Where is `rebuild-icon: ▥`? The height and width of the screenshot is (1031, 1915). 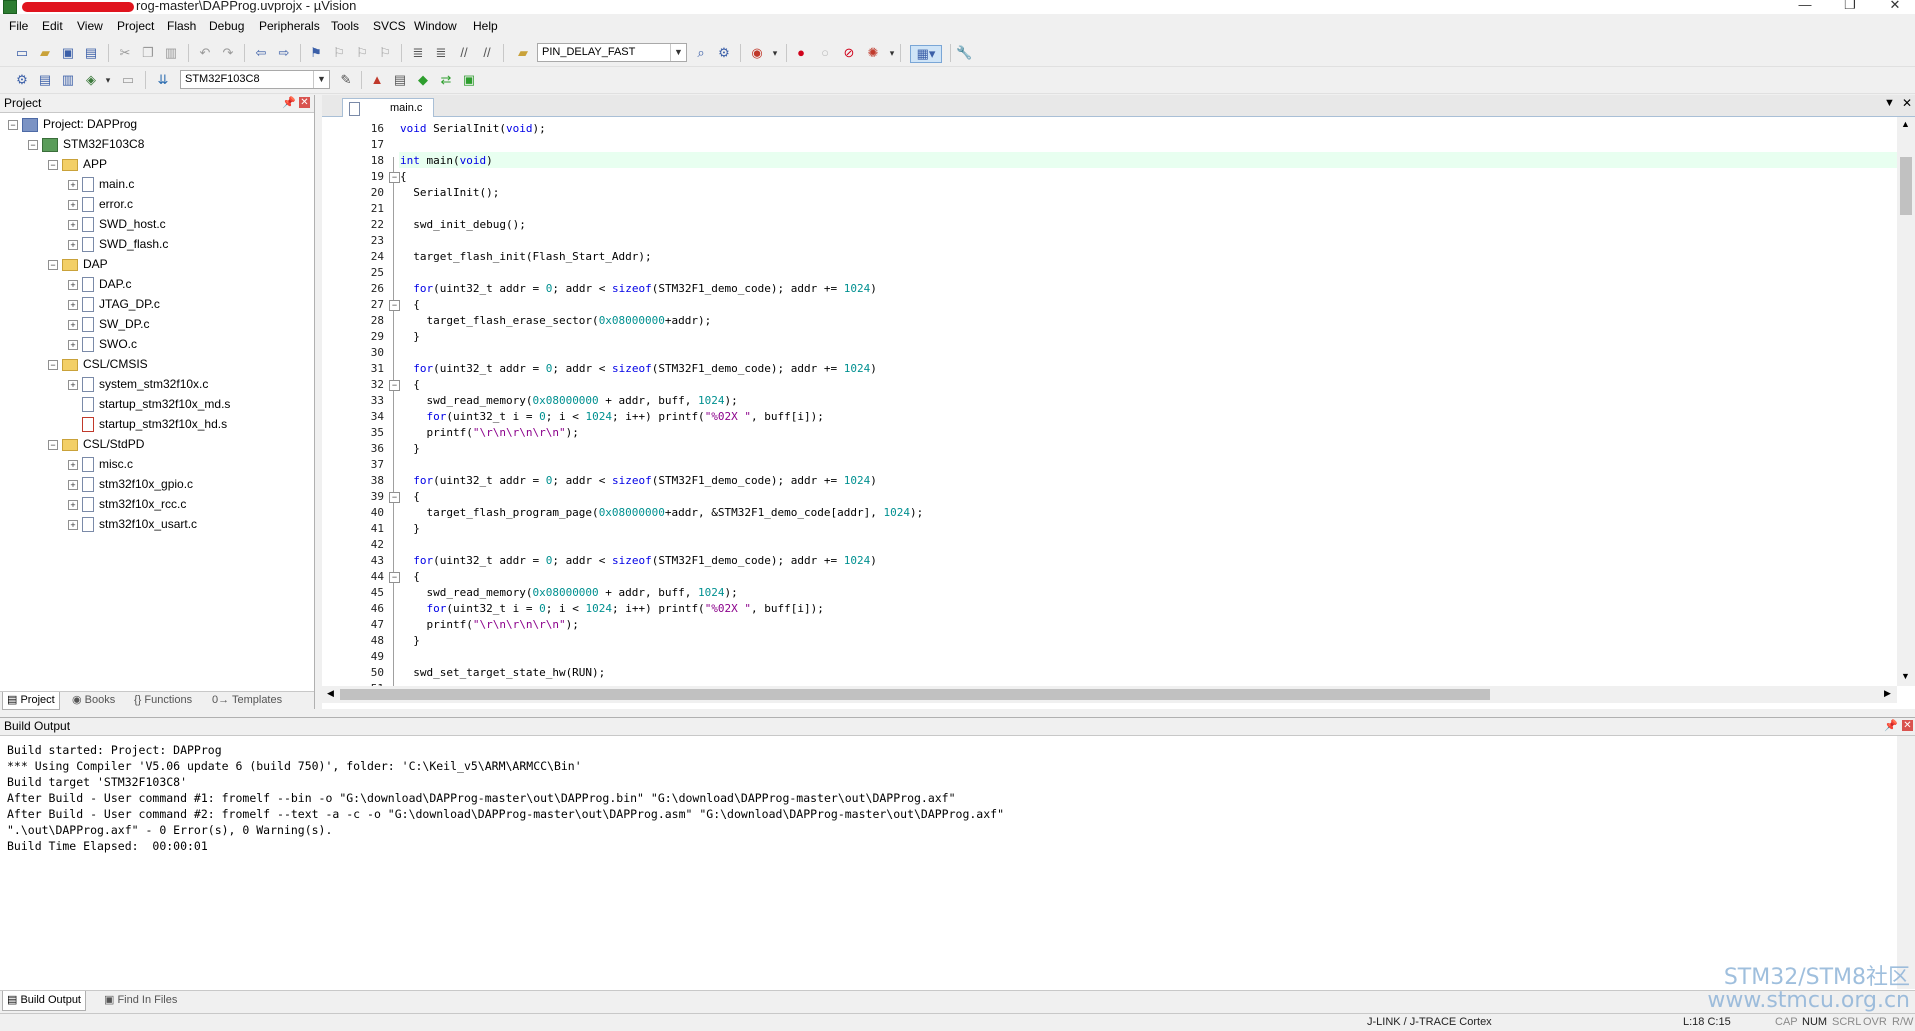
rebuild-icon: ▥ is located at coordinates (68, 80).